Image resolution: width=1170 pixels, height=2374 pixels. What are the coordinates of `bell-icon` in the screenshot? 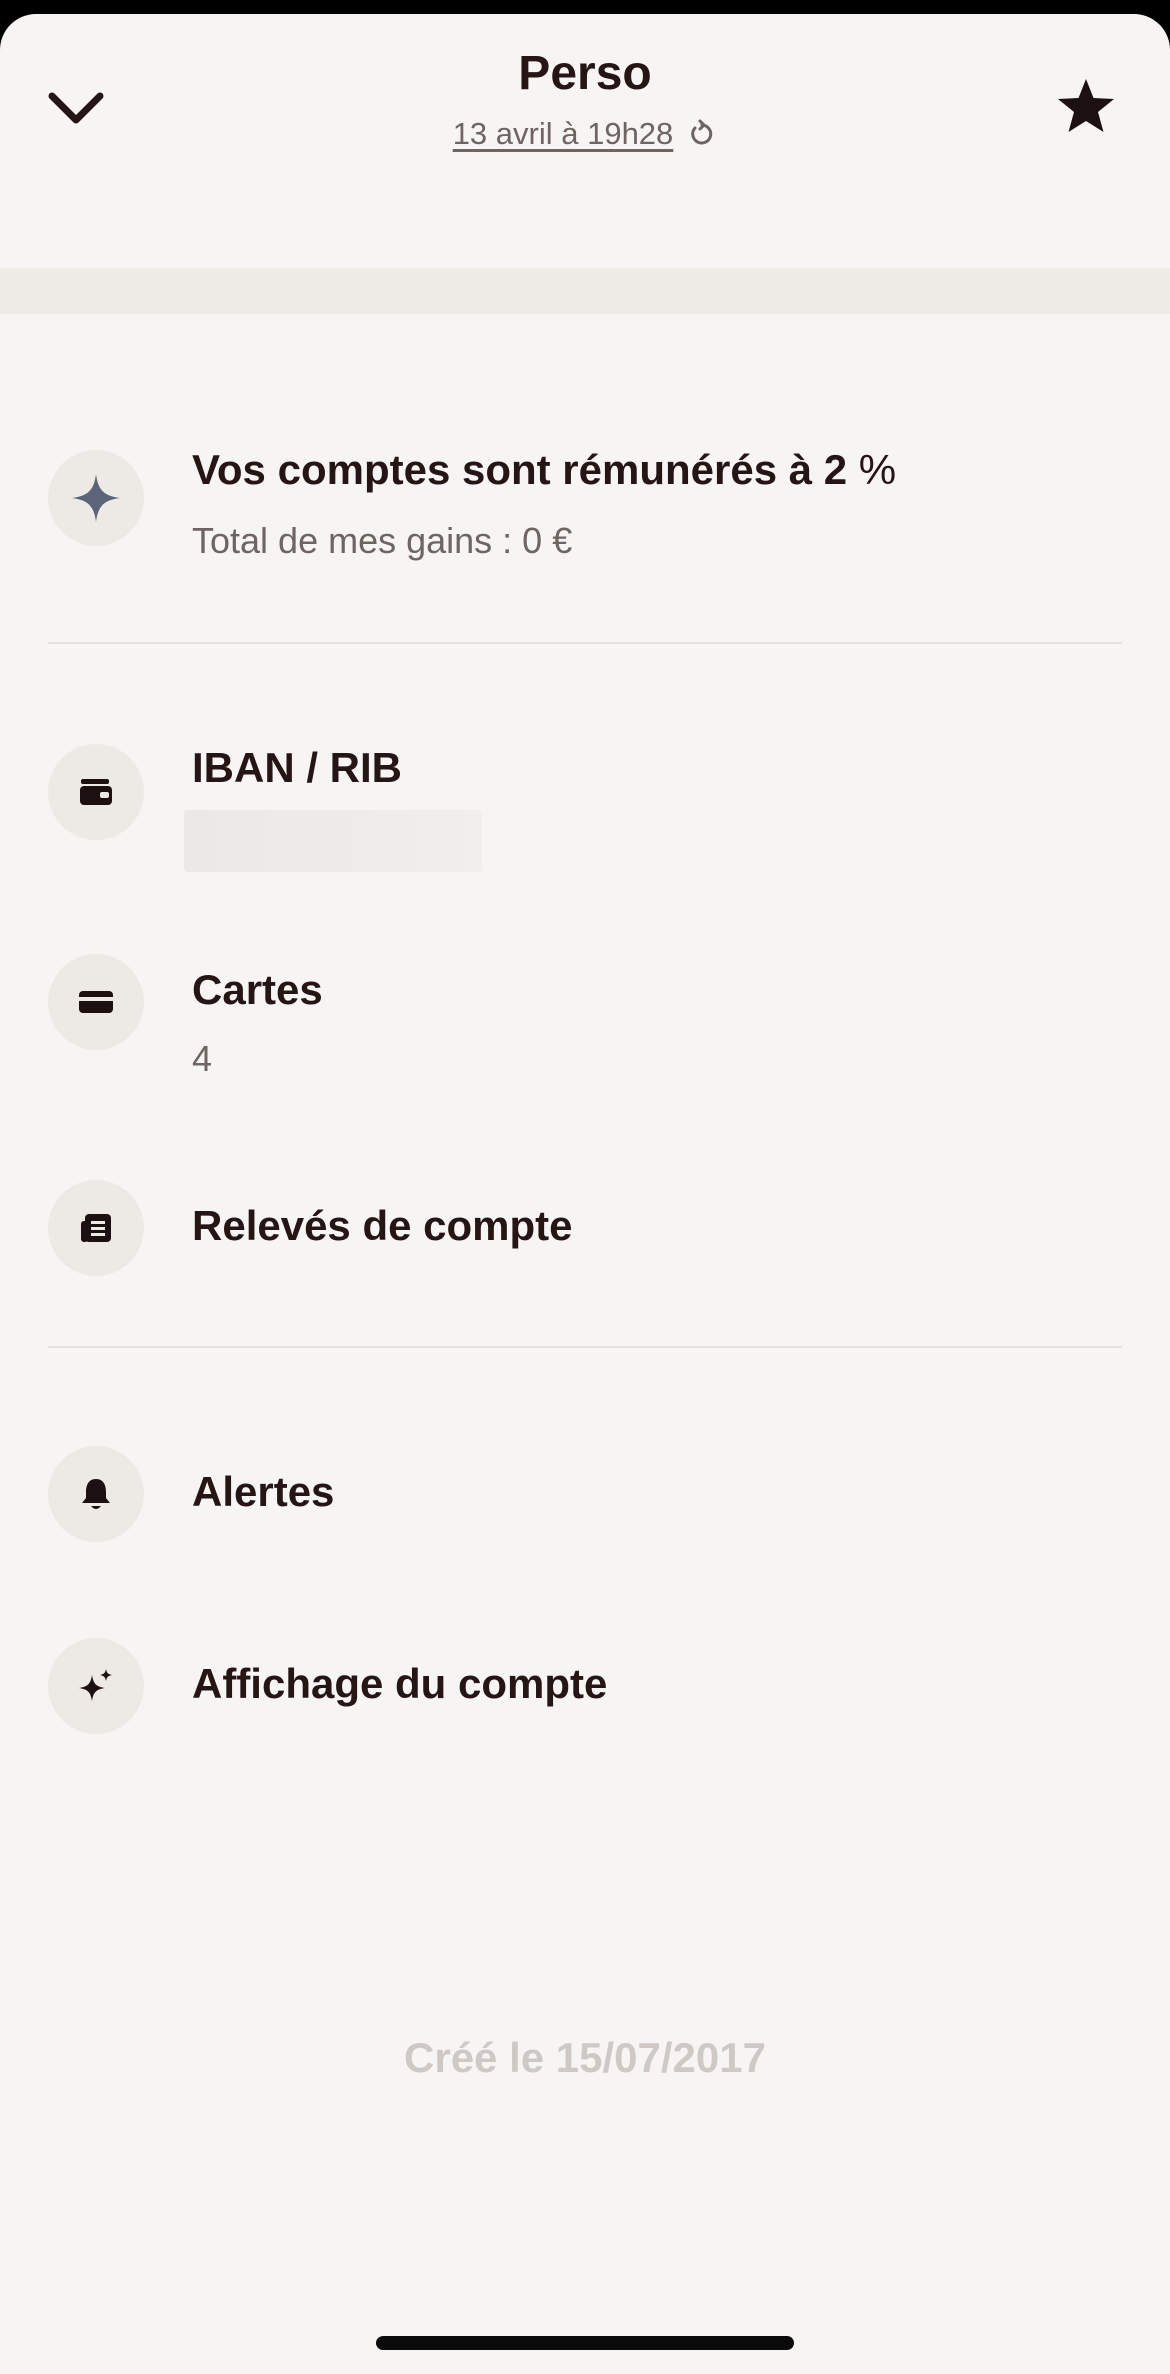 It's located at (96, 1494).